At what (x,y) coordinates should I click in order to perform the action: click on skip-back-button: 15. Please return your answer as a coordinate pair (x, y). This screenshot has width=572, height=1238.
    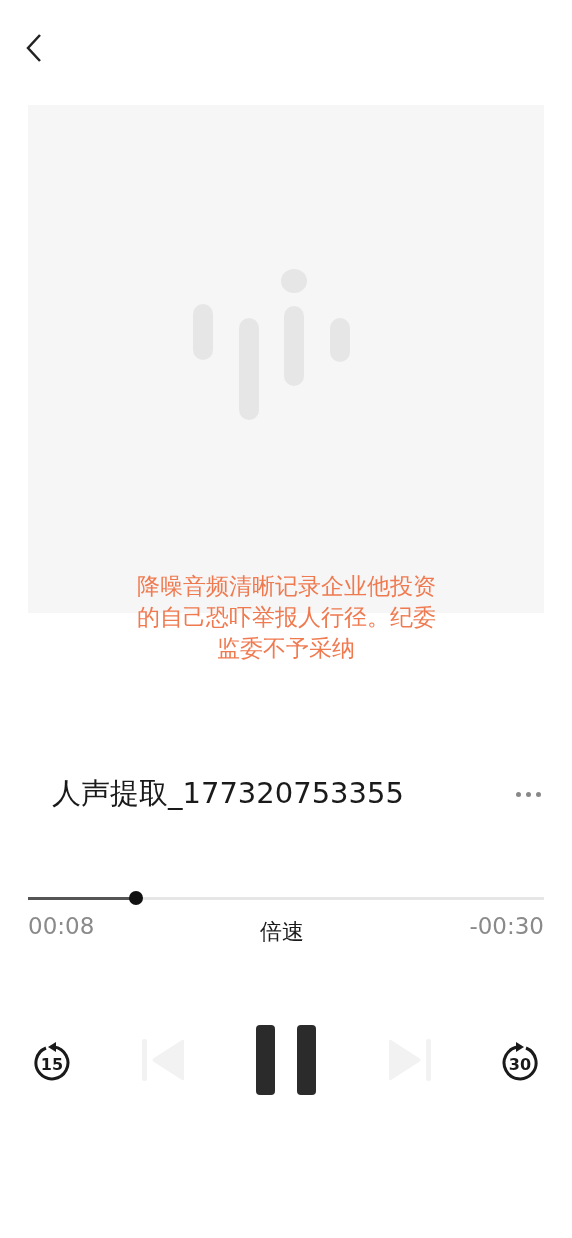
    Looking at the image, I should click on (52, 1060).